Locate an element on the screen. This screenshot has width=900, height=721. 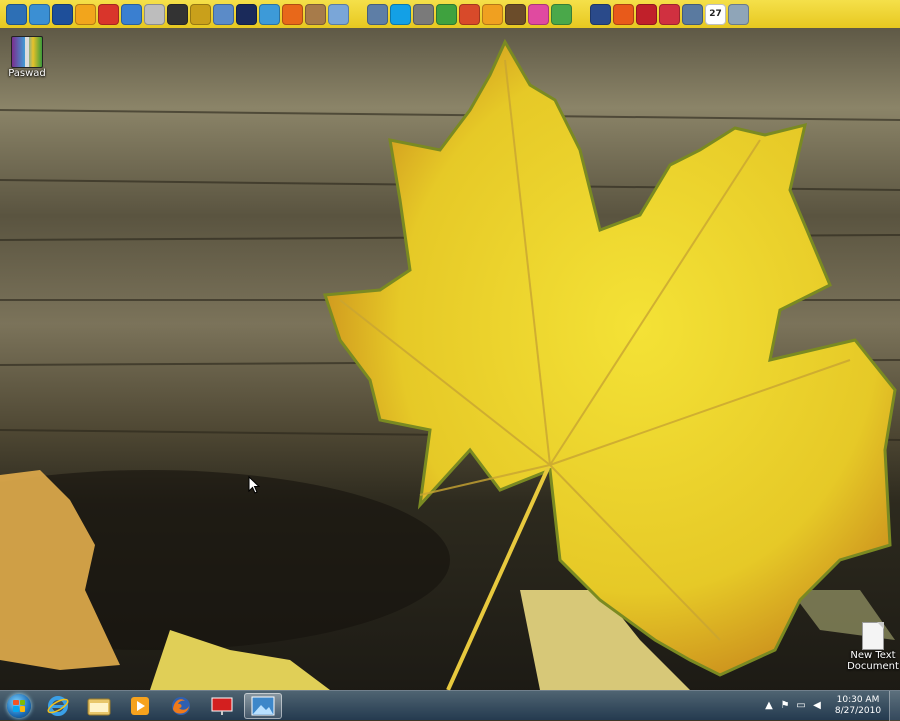
search-icon is located at coordinates (377, 14).